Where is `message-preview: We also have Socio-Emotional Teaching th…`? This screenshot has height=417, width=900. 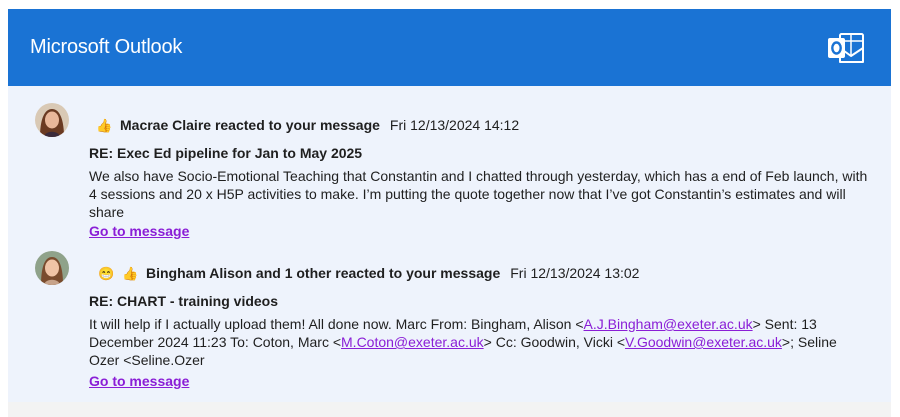 message-preview: We also have Socio-Emotional Teaching th… is located at coordinates (478, 194).